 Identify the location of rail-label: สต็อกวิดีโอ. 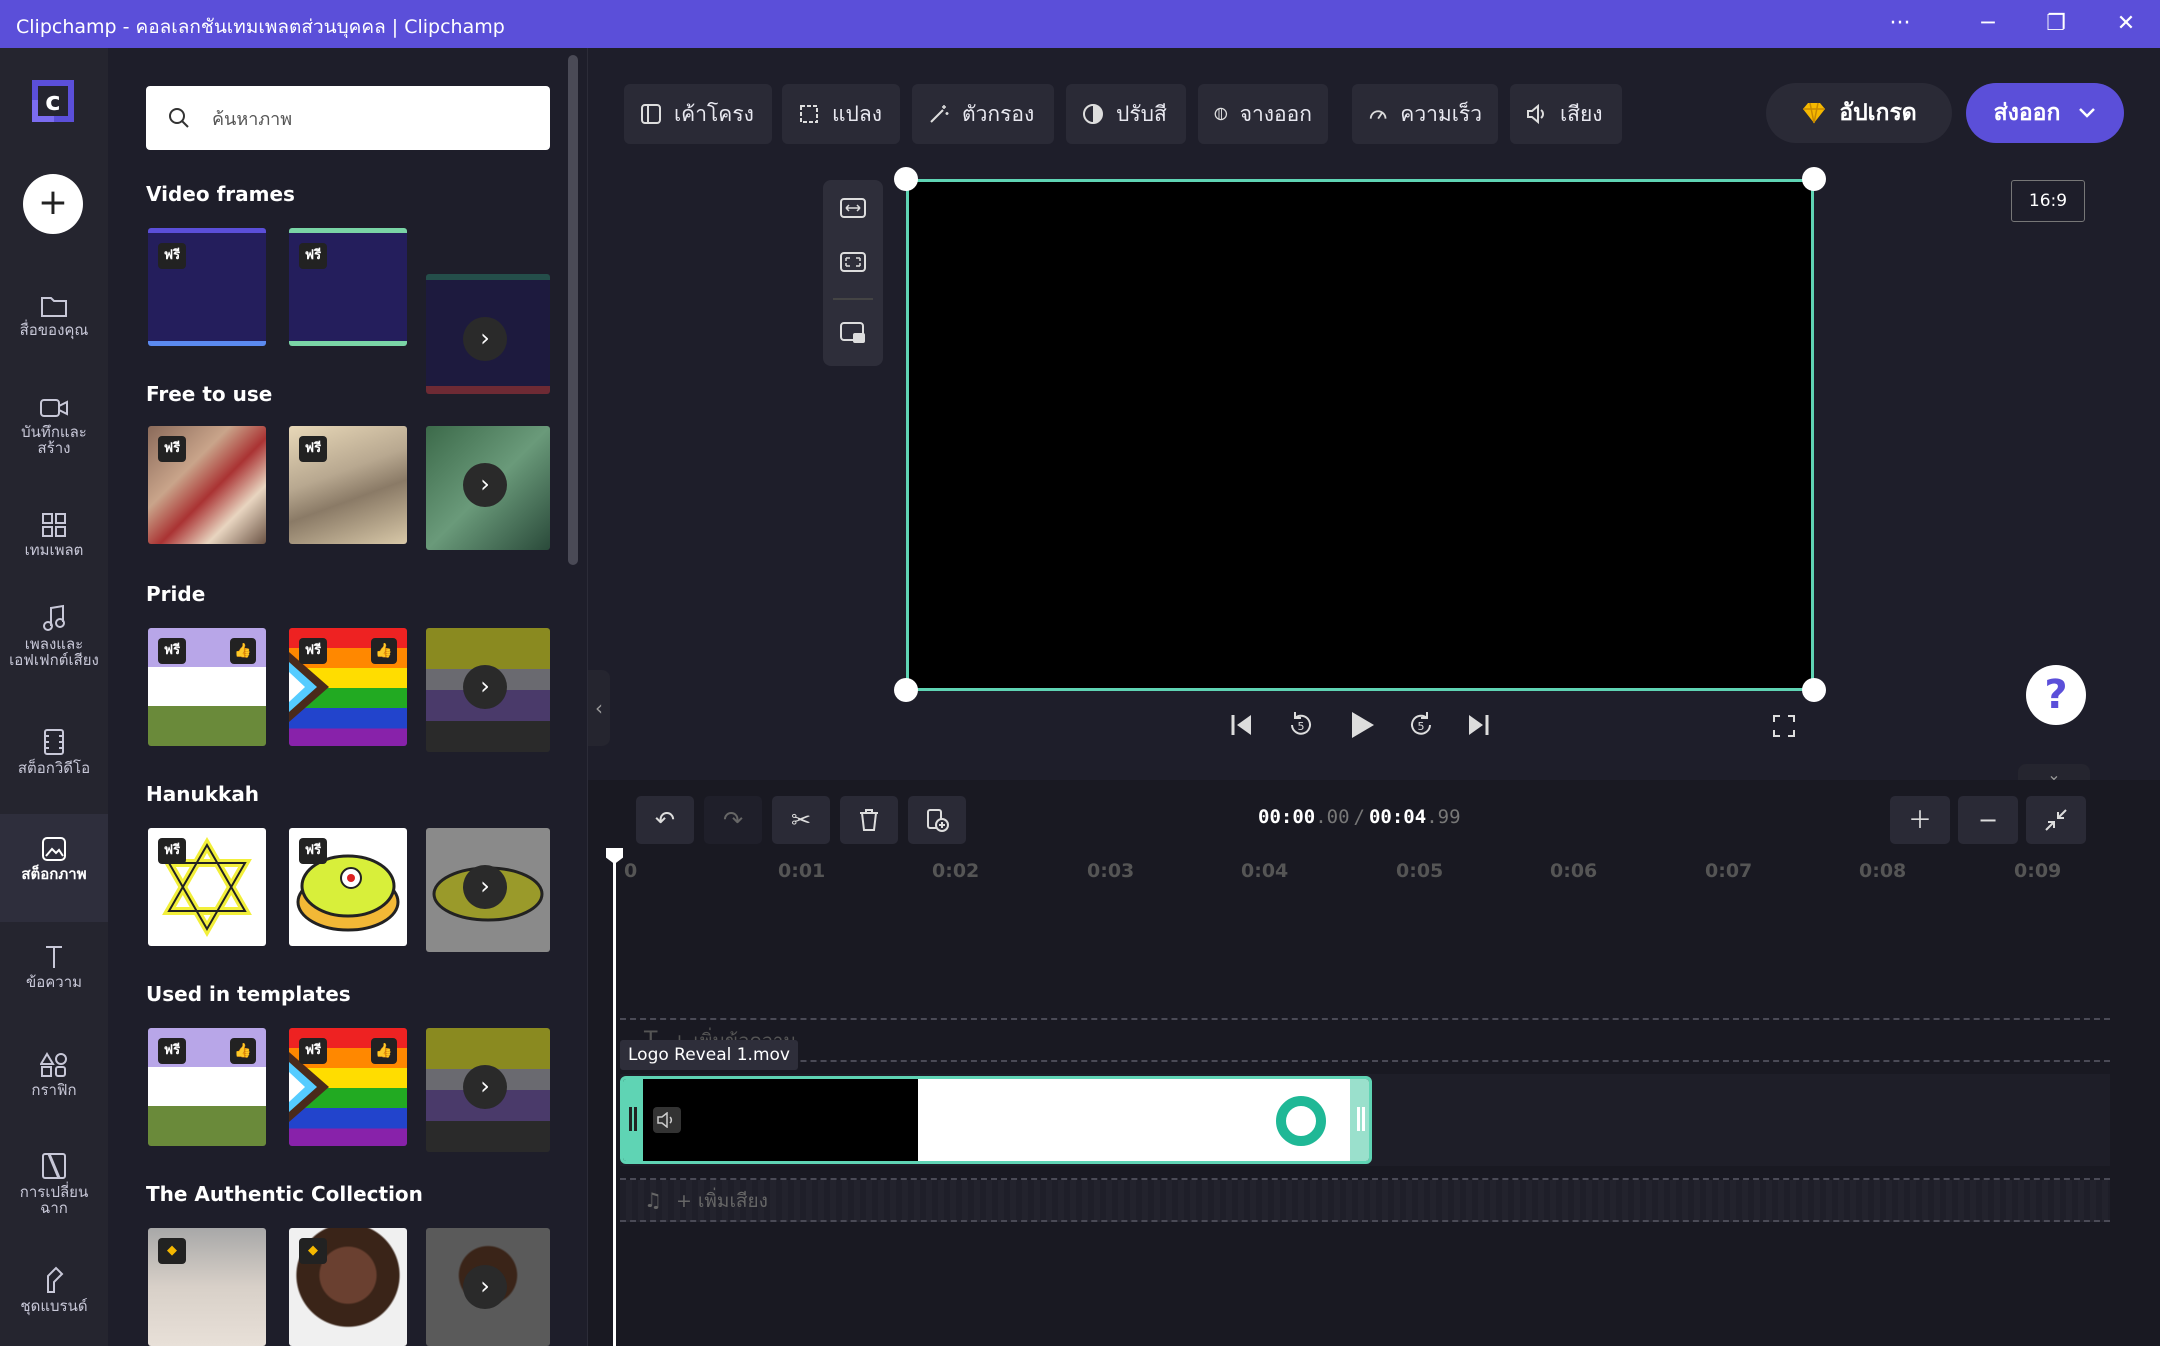
(54, 768).